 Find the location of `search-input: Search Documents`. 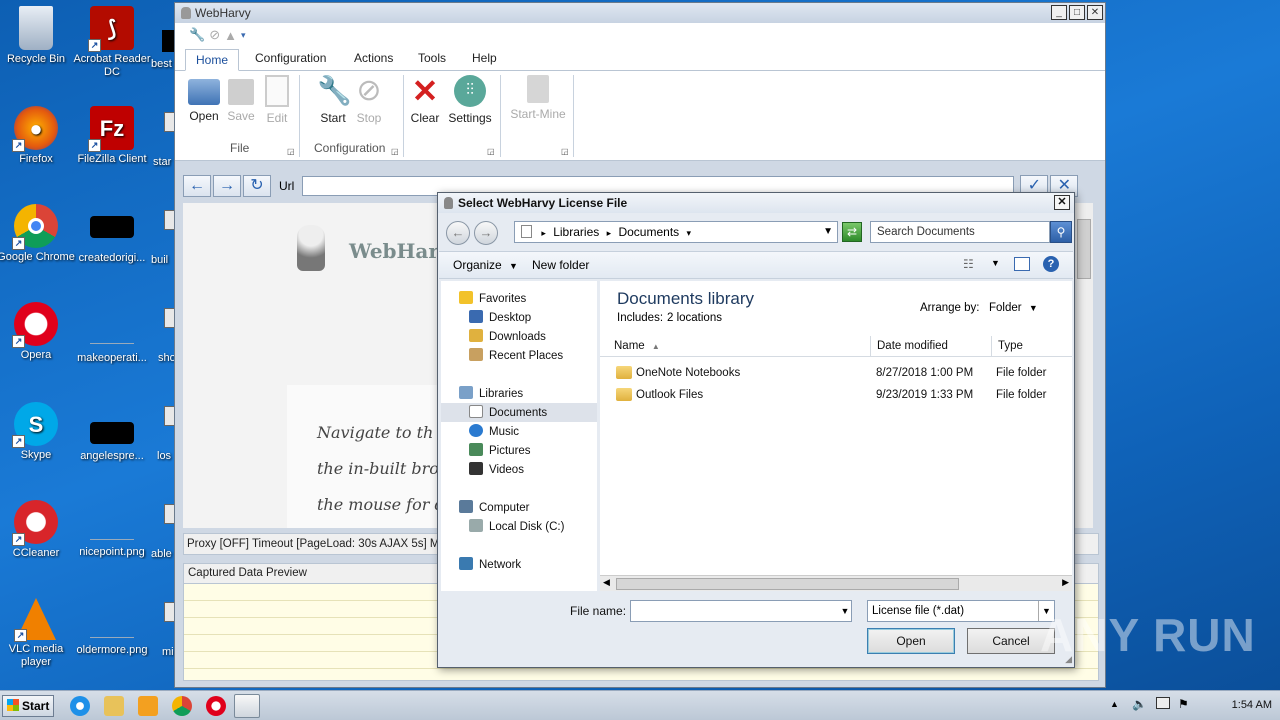

search-input: Search Documents is located at coordinates (960, 232).